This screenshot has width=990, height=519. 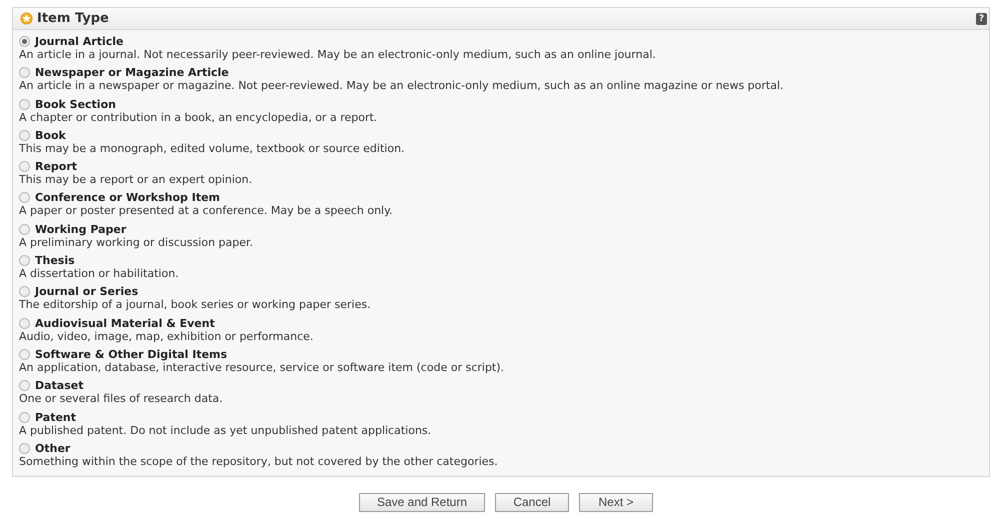 I want to click on option-description: The editorship of a journal, book series or working paper series., so click(x=195, y=305).